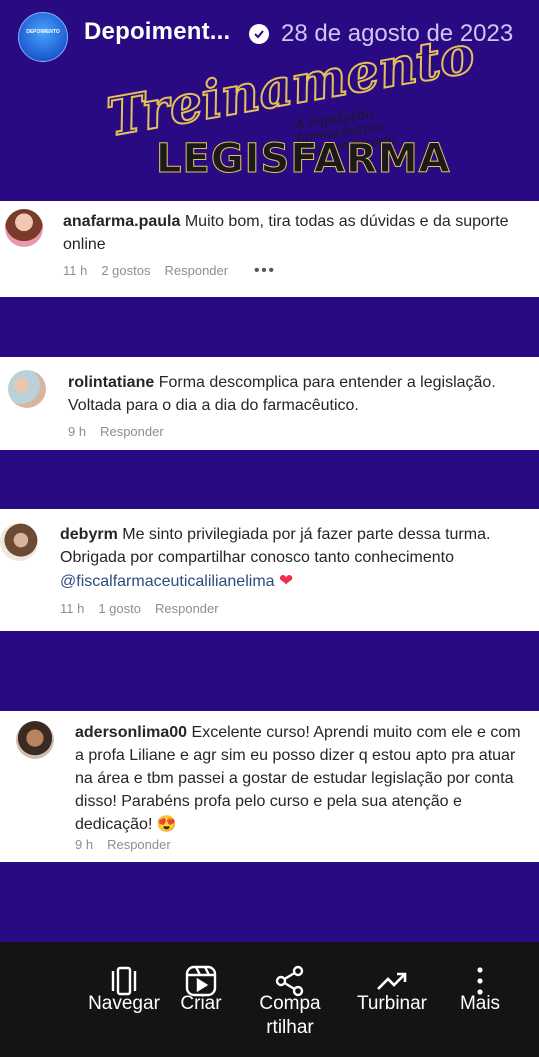 Image resolution: width=539 pixels, height=1057 pixels. Describe the element at coordinates (392, 1003) in the screenshot. I see `boost-label: Turbinar` at that location.